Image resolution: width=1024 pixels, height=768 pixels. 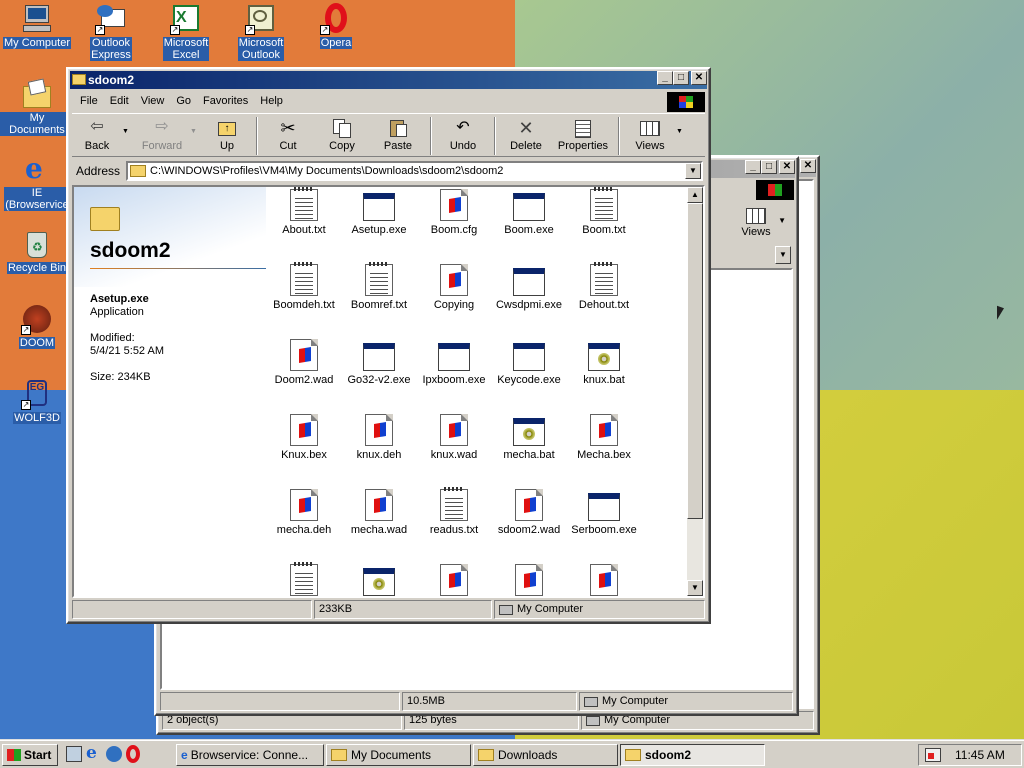 What do you see at coordinates (604, 513) in the screenshot?
I see `file-item: Serboom.exe` at bounding box center [604, 513].